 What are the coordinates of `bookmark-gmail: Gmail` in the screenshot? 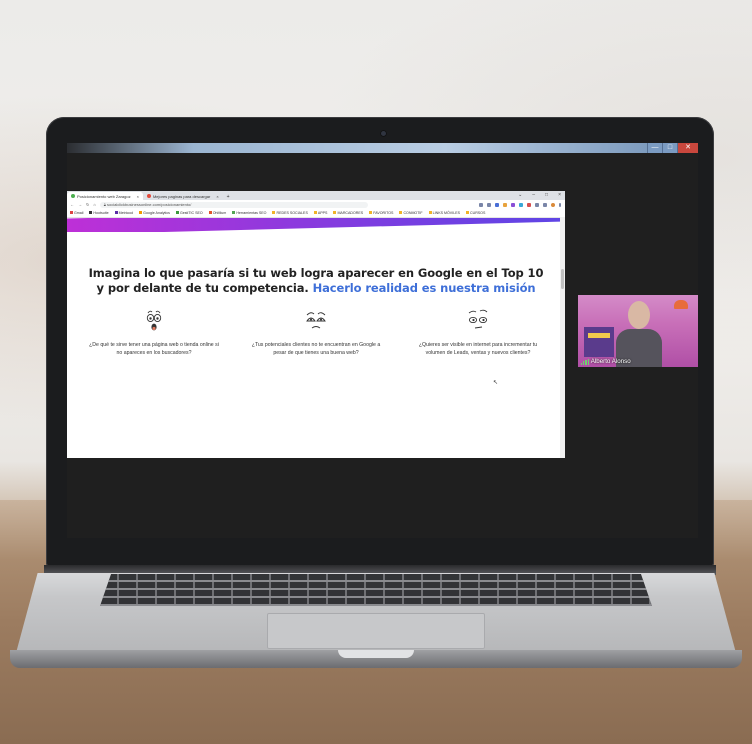 It's located at (76, 213).